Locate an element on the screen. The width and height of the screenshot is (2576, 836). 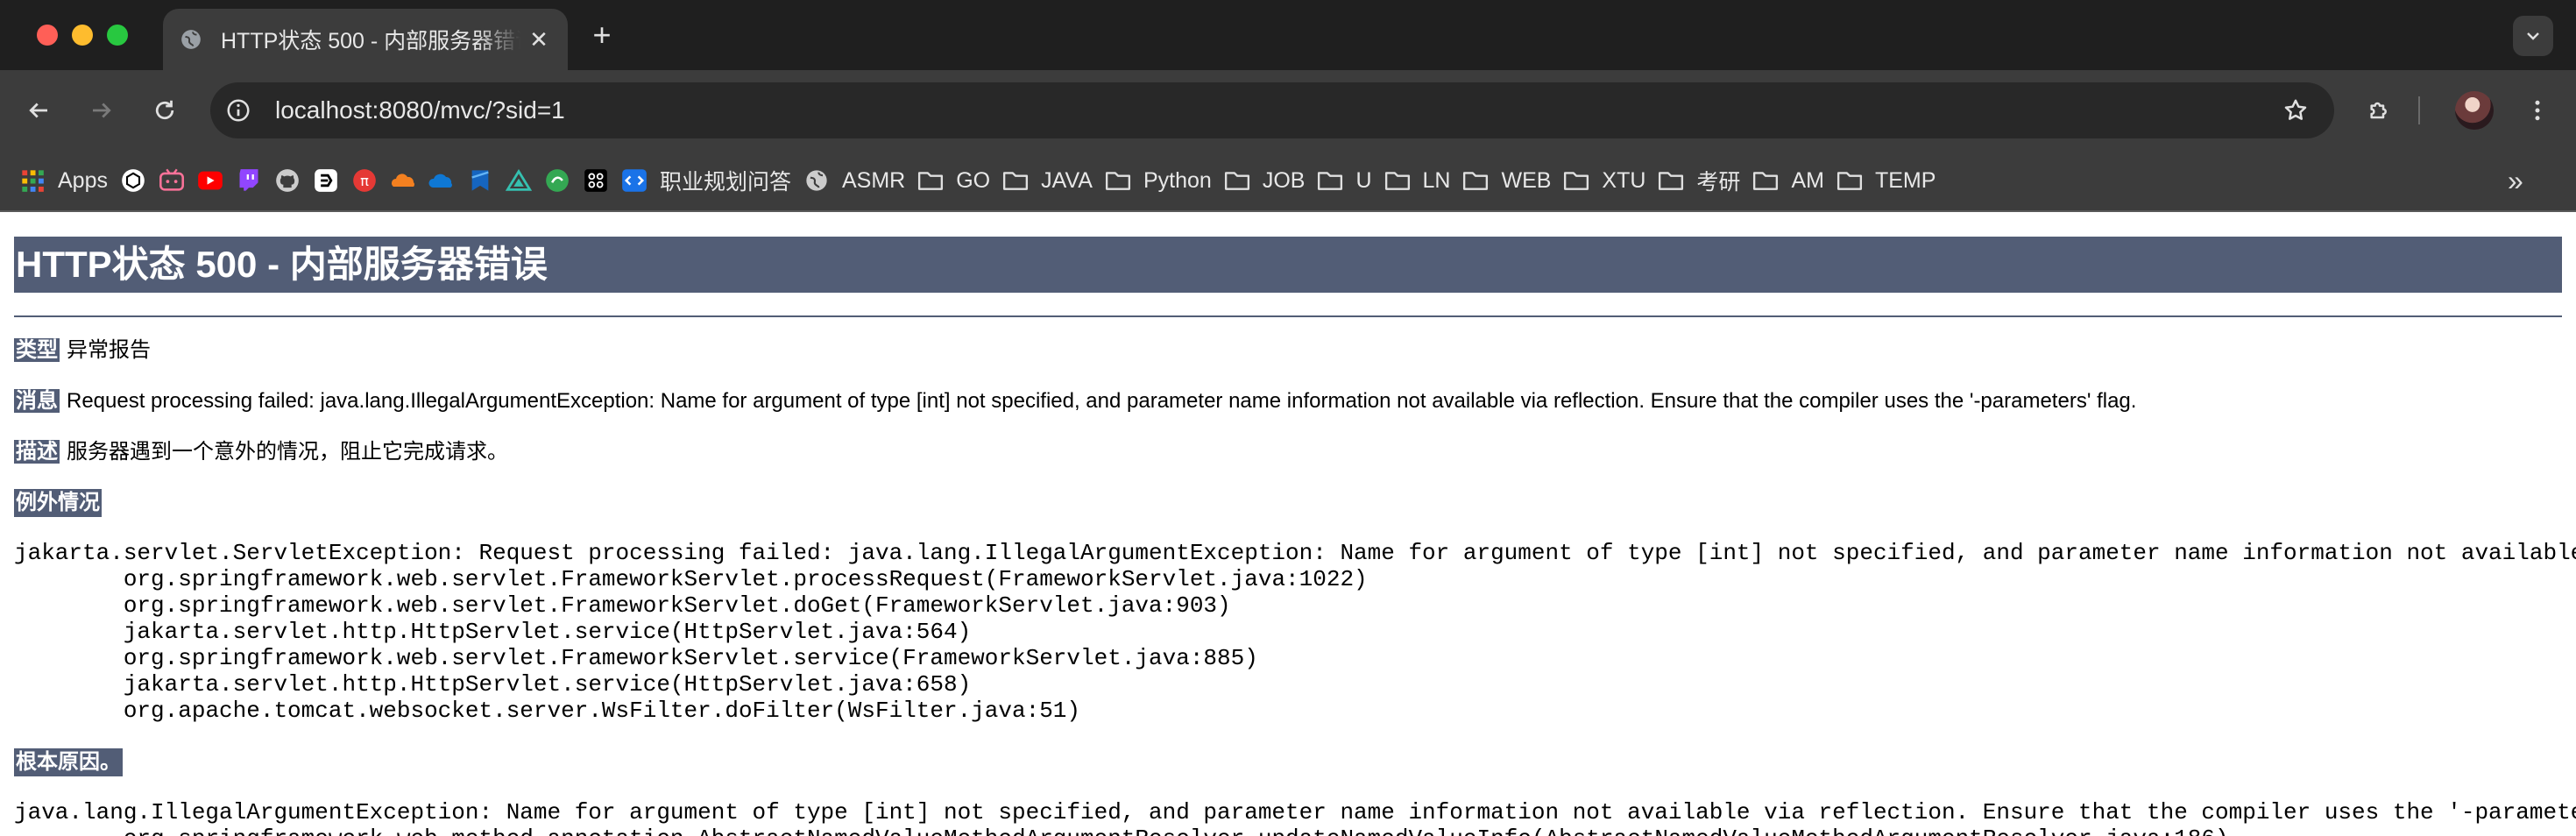
triangle-logo-icon is located at coordinates (518, 180).